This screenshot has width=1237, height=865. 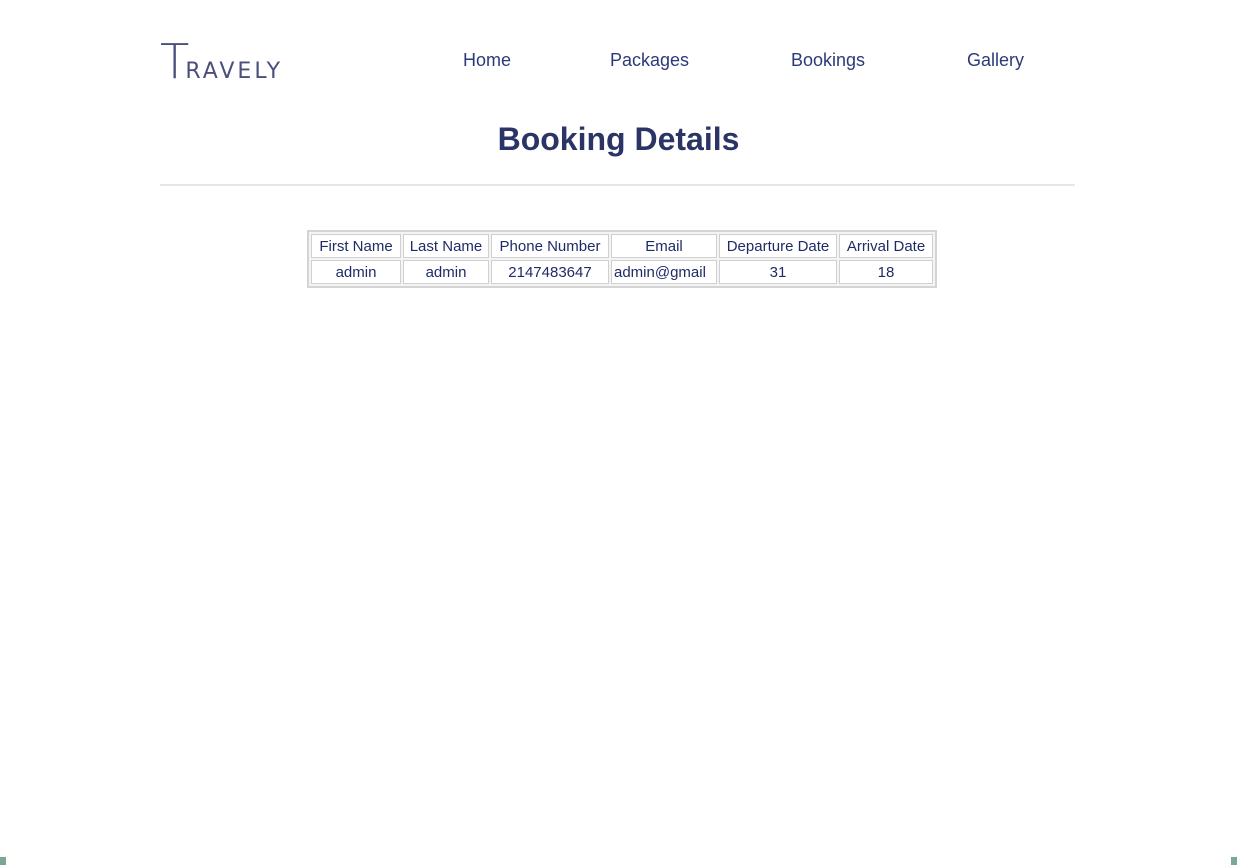 What do you see at coordinates (828, 60) in the screenshot?
I see `nav-bookings: Bookings` at bounding box center [828, 60].